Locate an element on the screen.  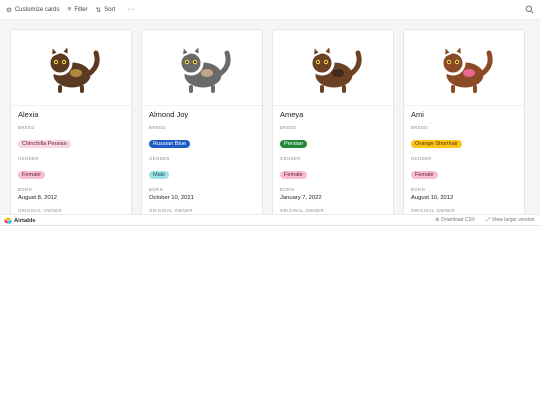
breed-field: BREED Russian Blue is located at coordinates (202, 137).